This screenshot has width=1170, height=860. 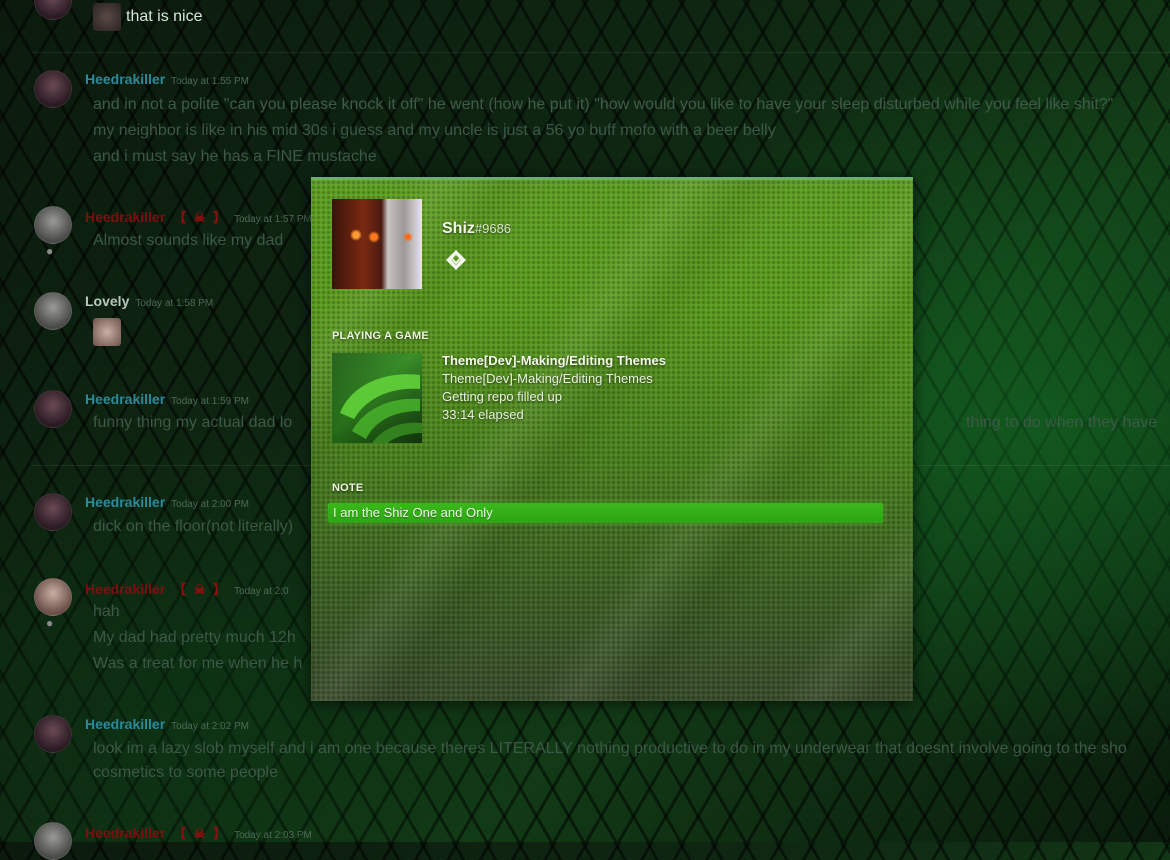 I want to click on user-avatar, so click(x=377, y=244).